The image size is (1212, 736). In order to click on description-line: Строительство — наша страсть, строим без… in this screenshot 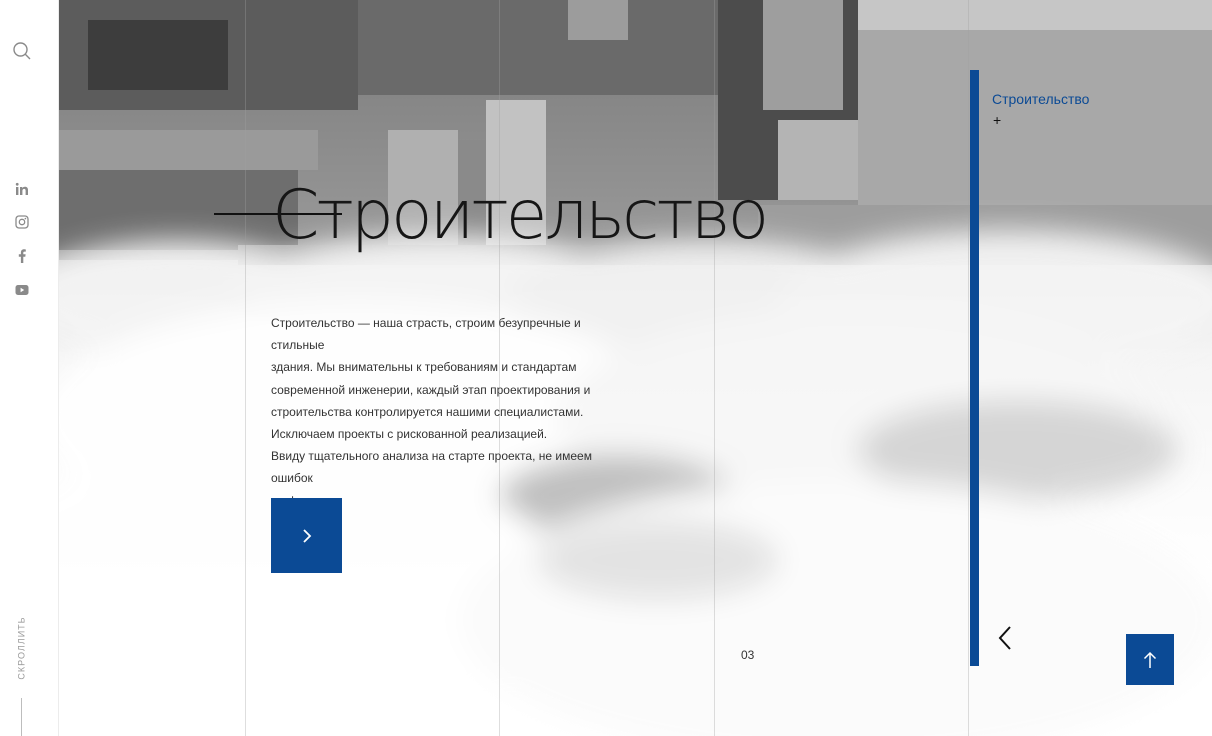, I will do `click(426, 334)`.